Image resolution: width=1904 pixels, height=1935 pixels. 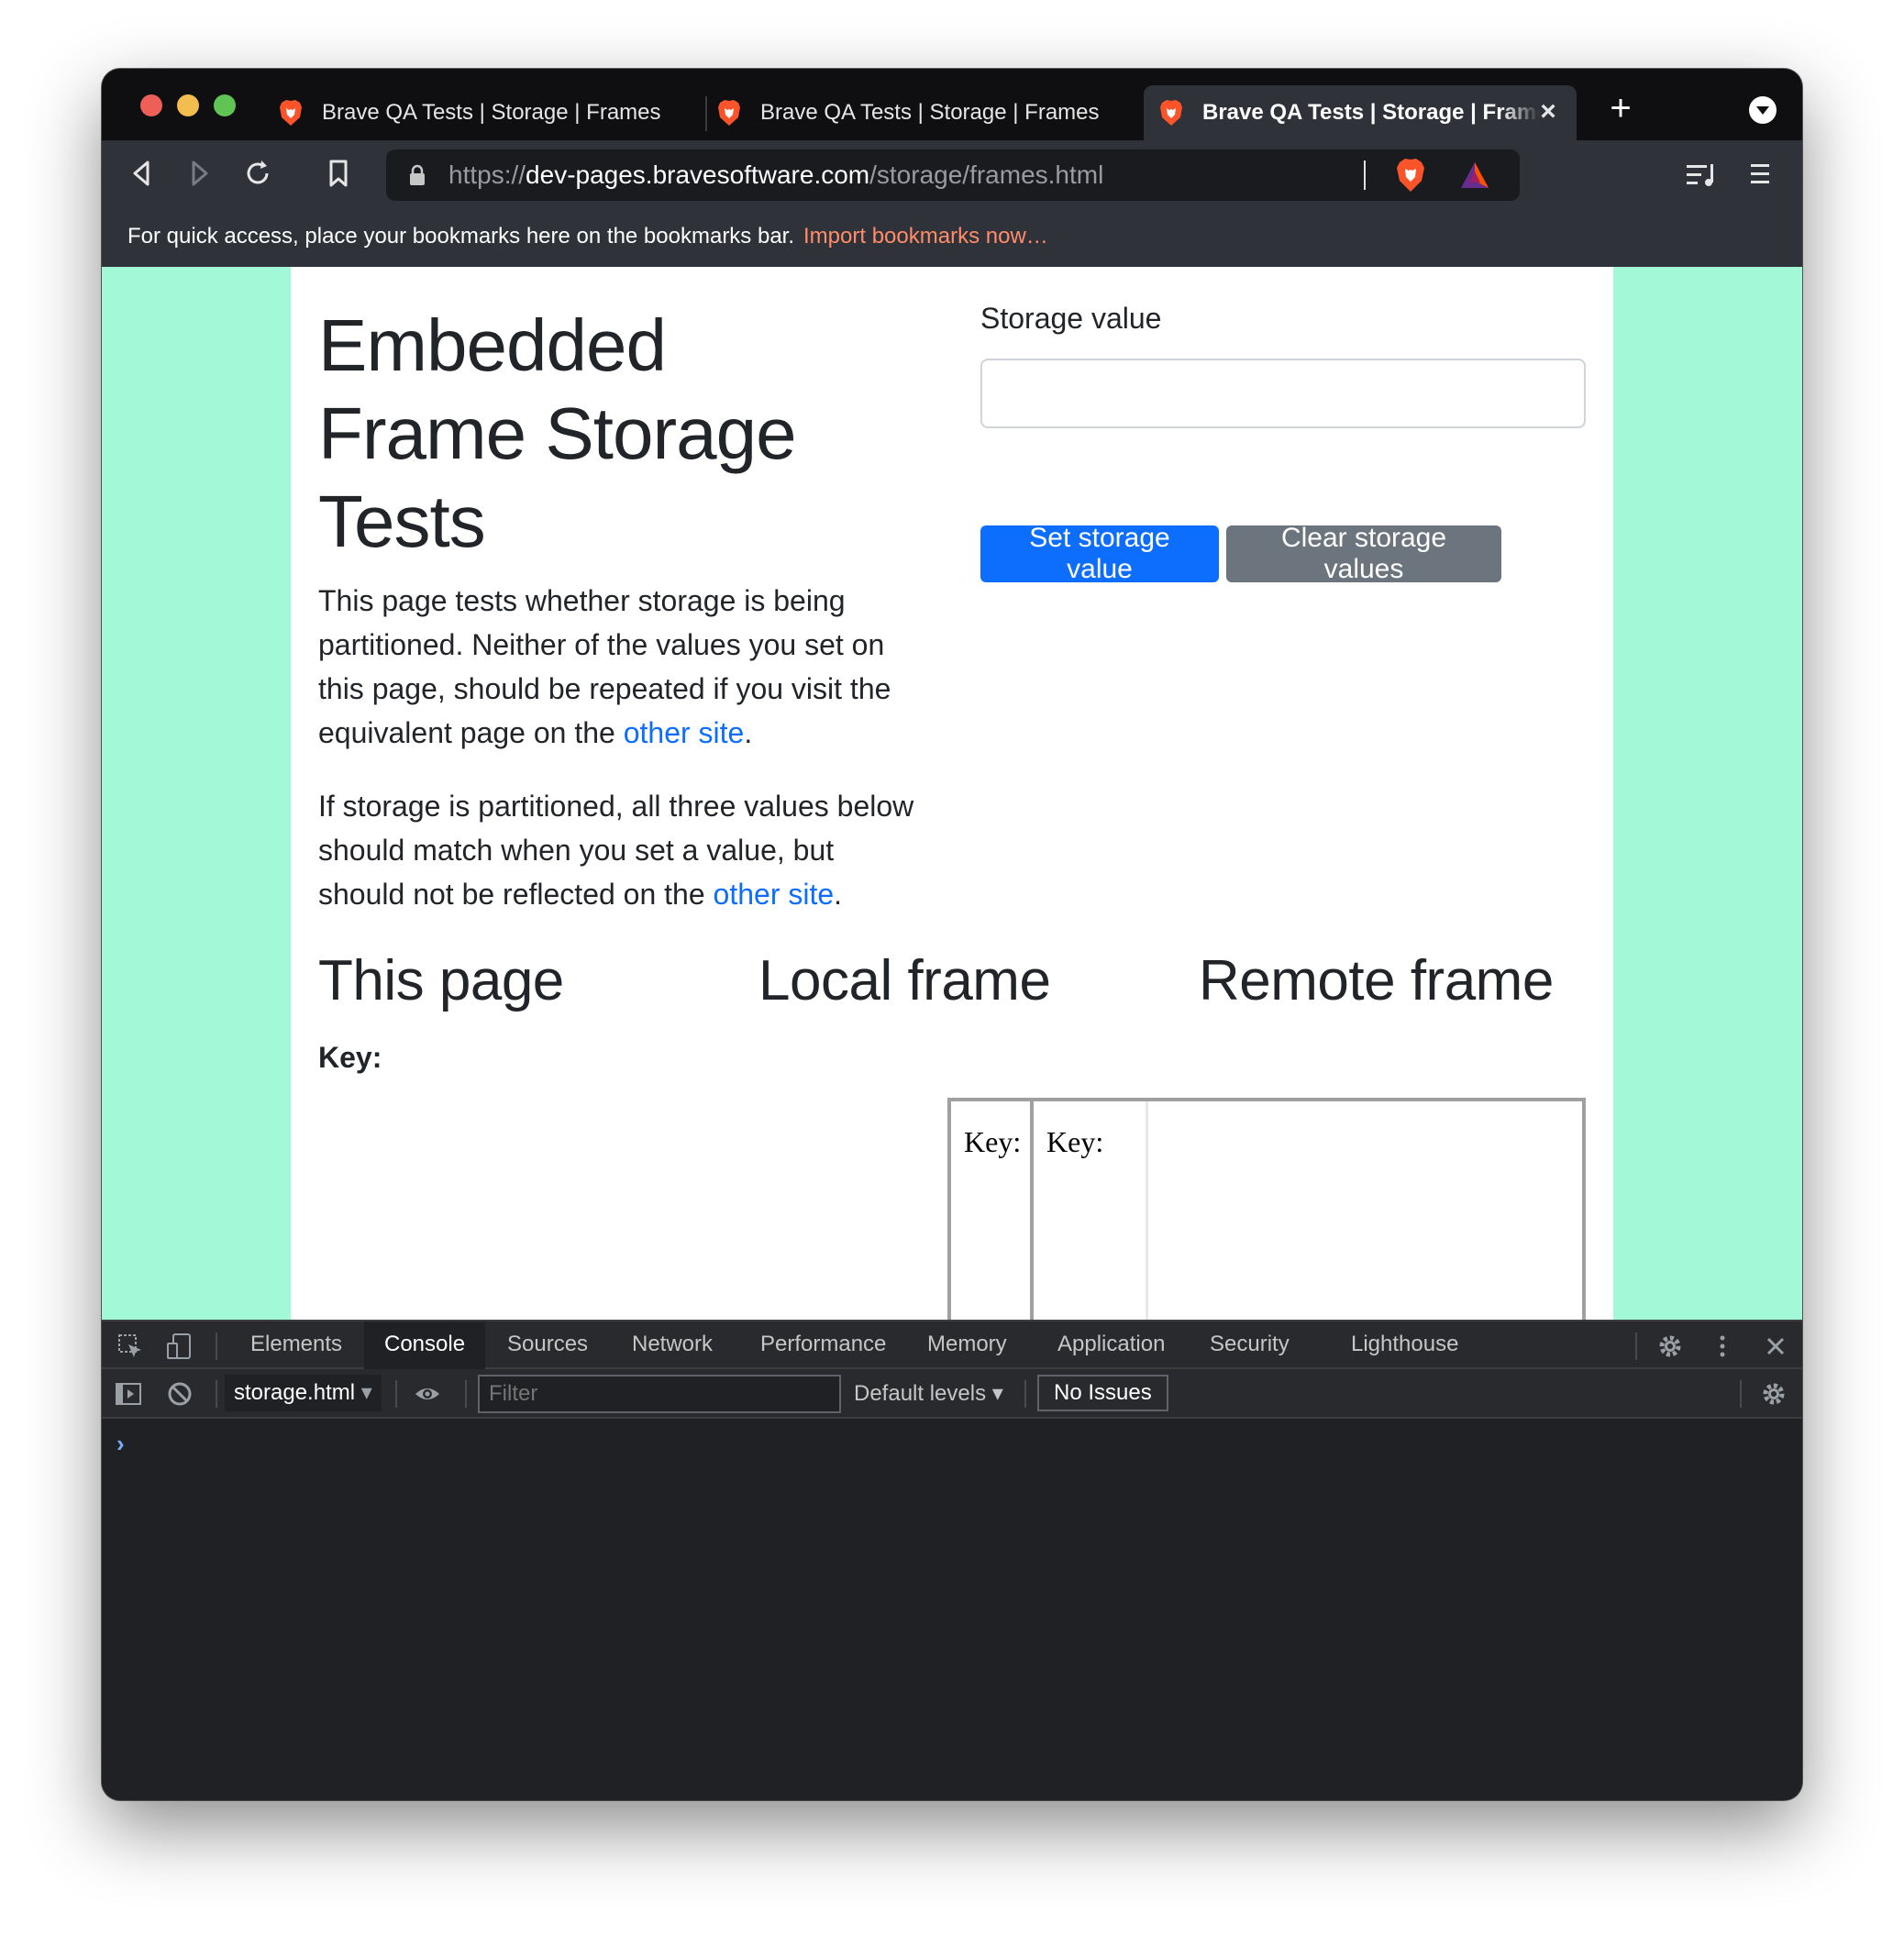 I want to click on console-filter-input, so click(x=659, y=1394).